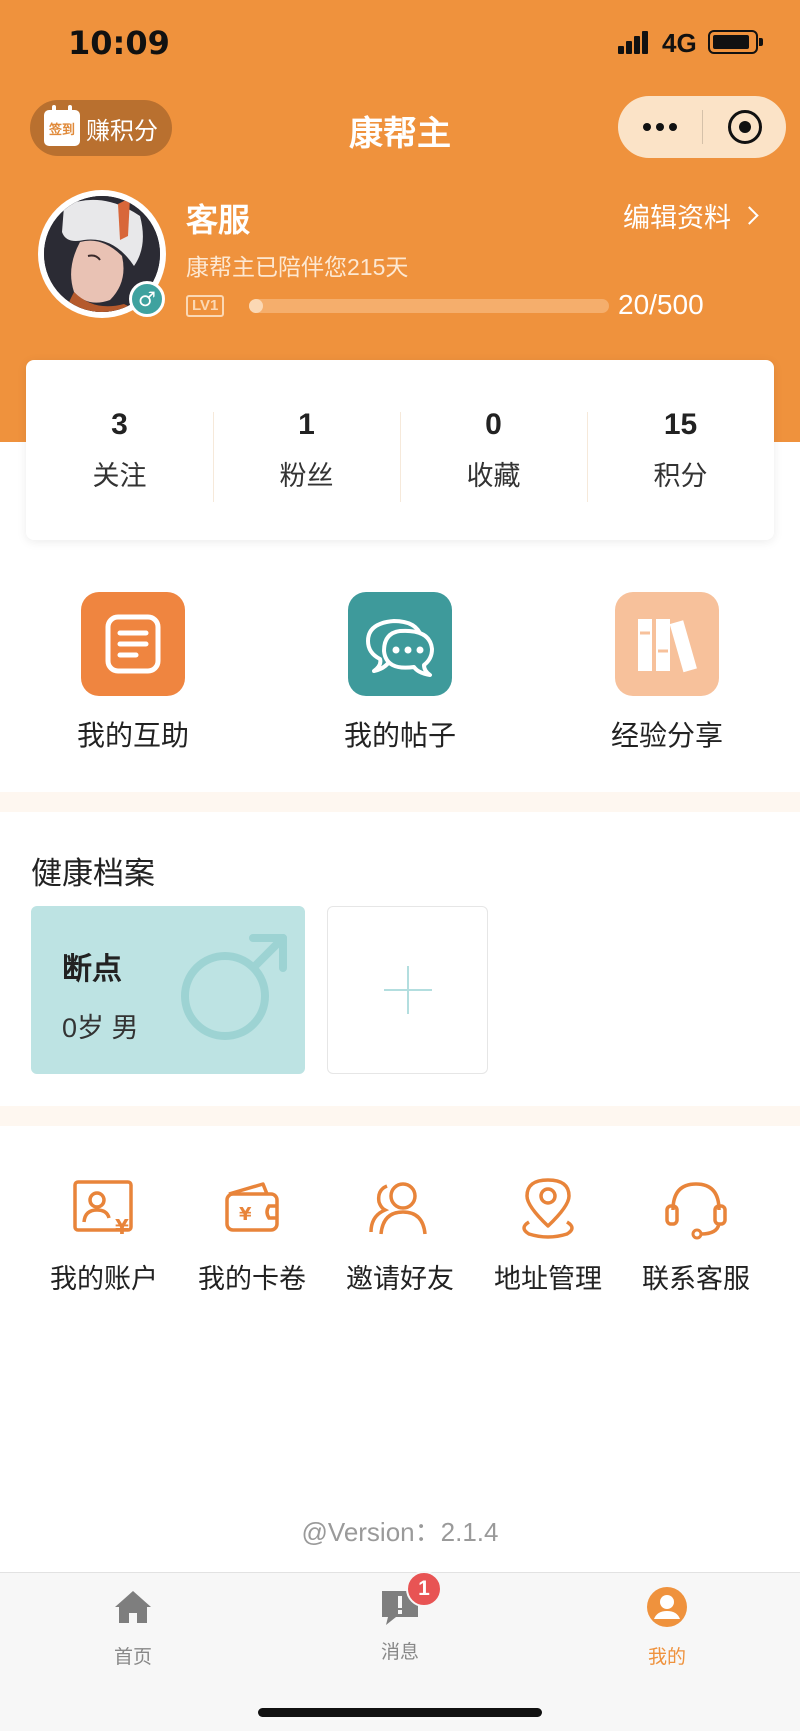 The width and height of the screenshot is (800, 1731). I want to click on stat-followers: 1 粉丝, so click(306, 454).